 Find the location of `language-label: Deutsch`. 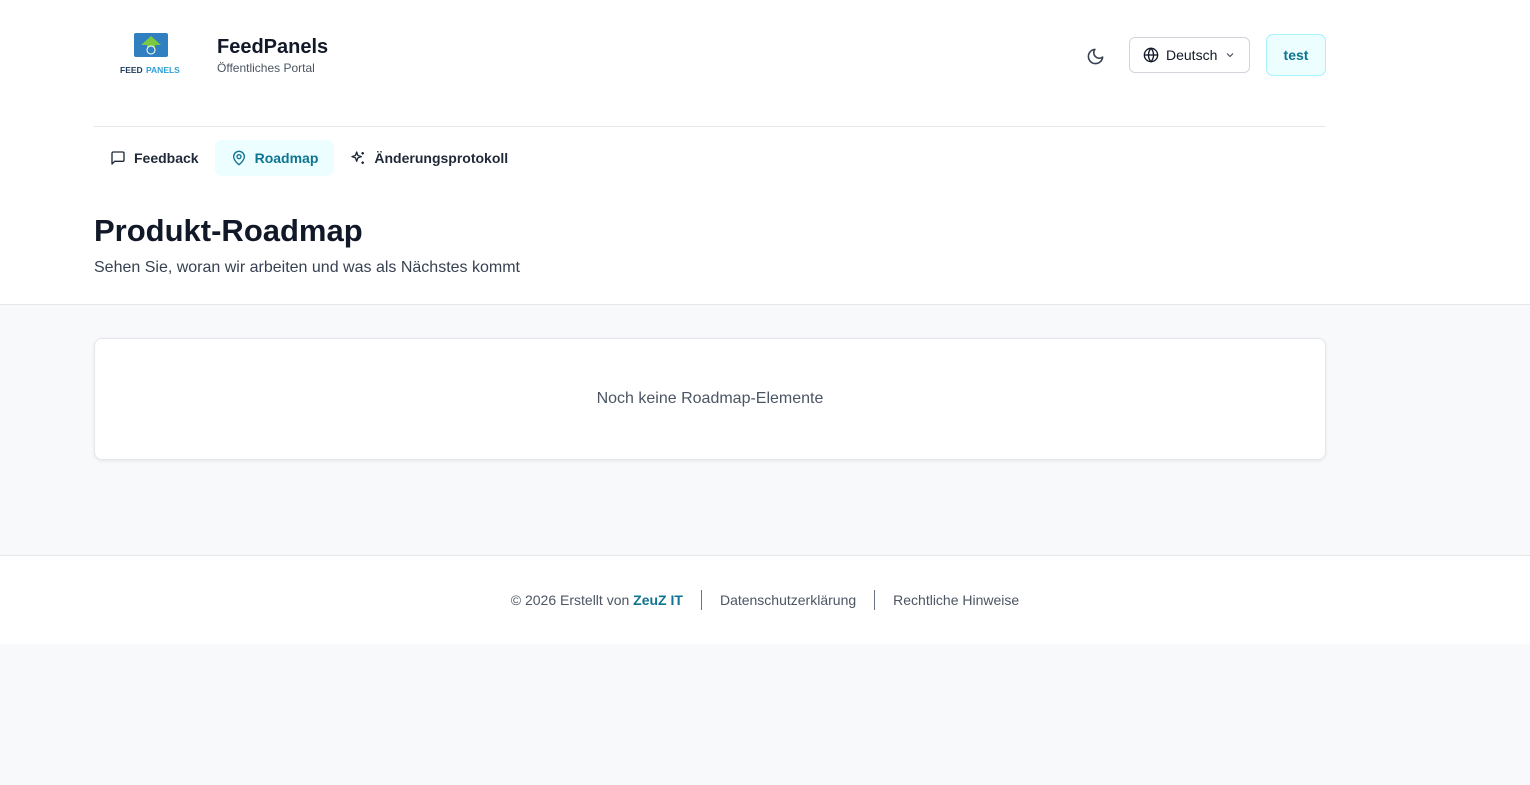

language-label: Deutsch is located at coordinates (1192, 55).